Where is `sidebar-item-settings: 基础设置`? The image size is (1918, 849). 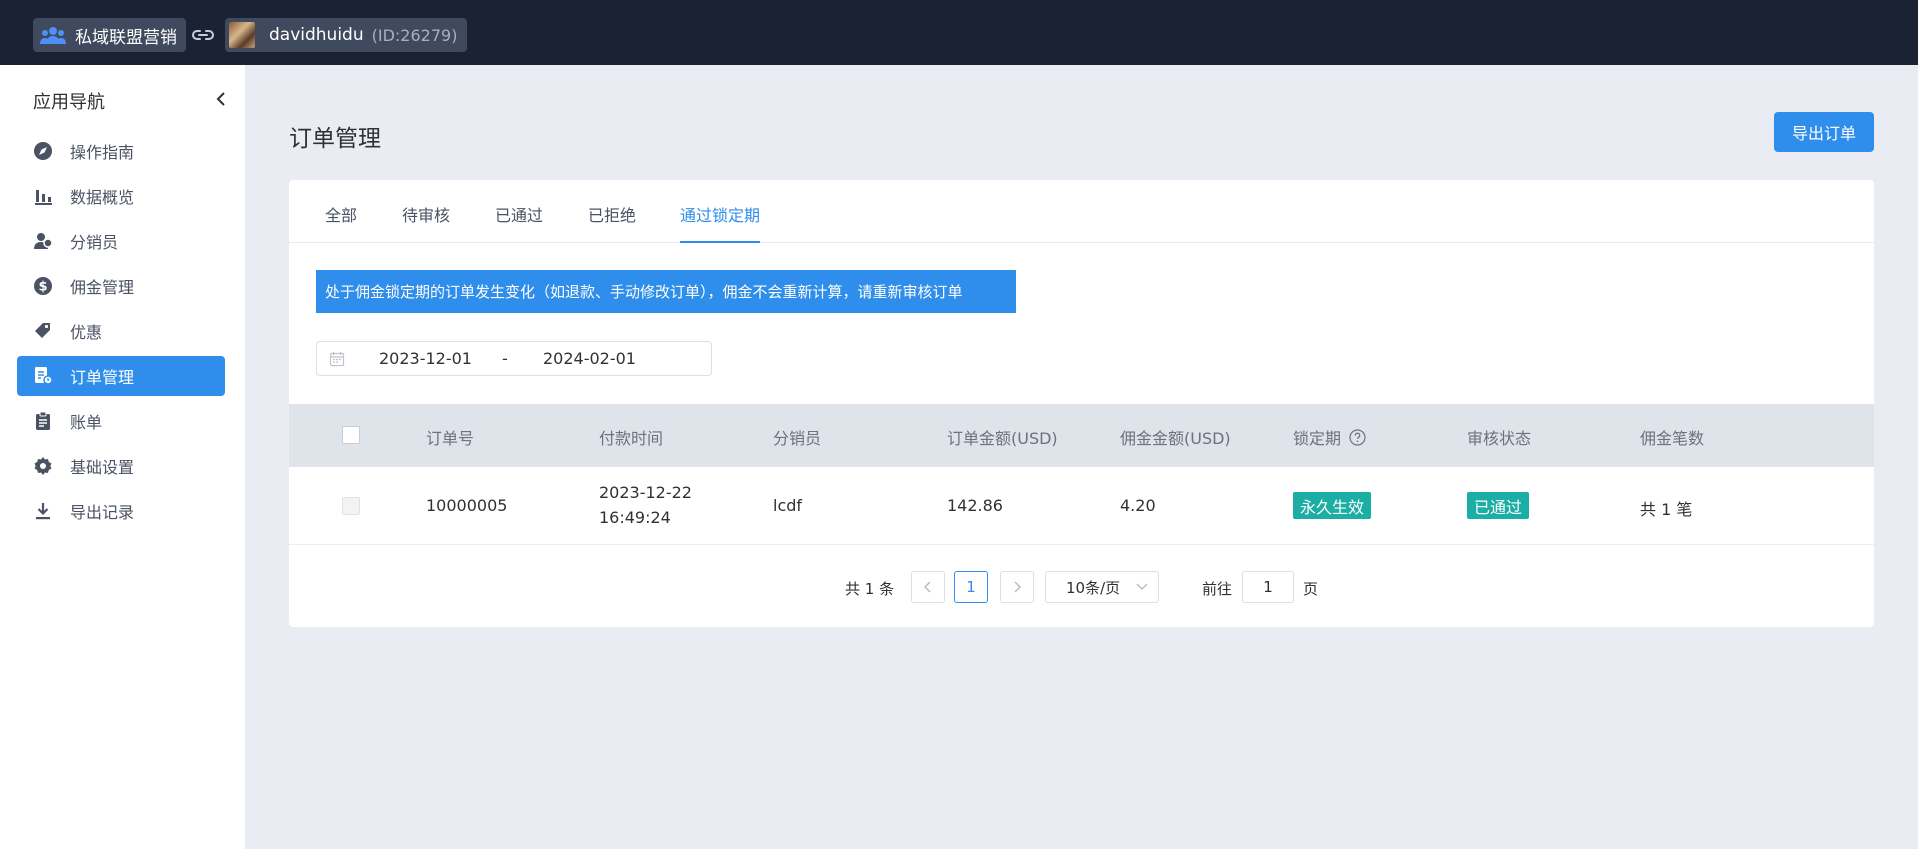
sidebar-item-settings: 基础设置 is located at coordinates (121, 466).